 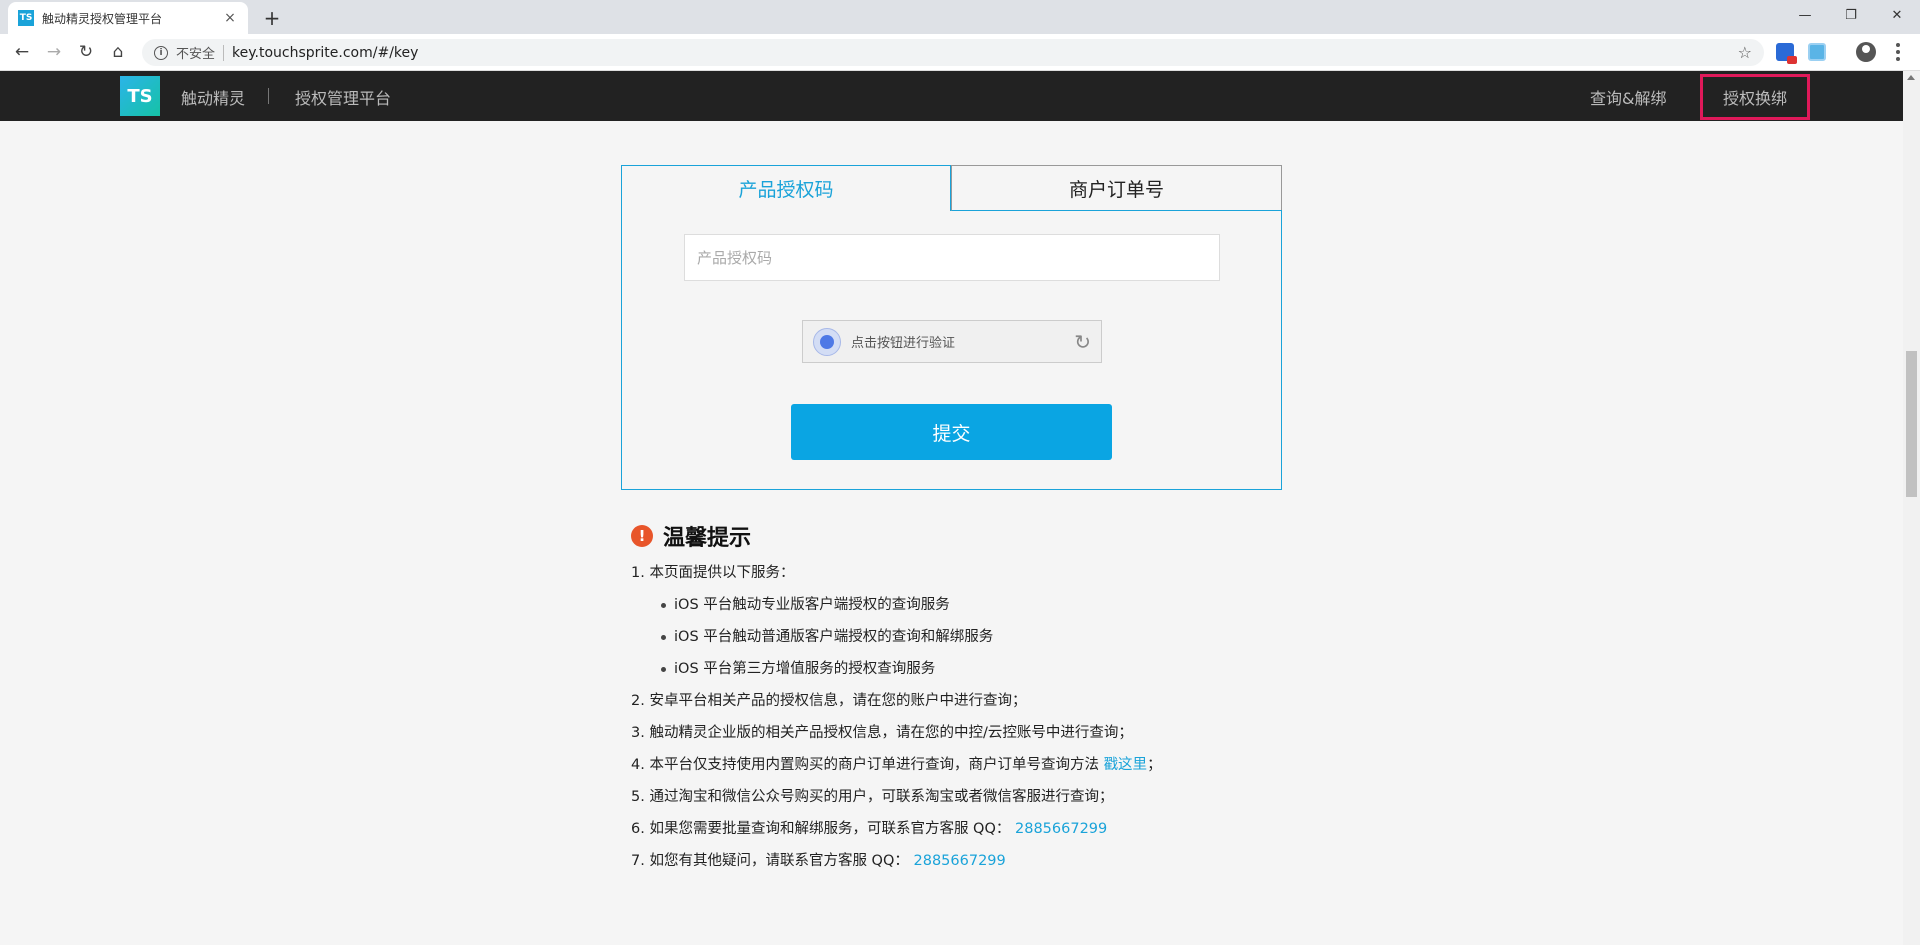 I want to click on brand-divider, so click(x=268, y=96).